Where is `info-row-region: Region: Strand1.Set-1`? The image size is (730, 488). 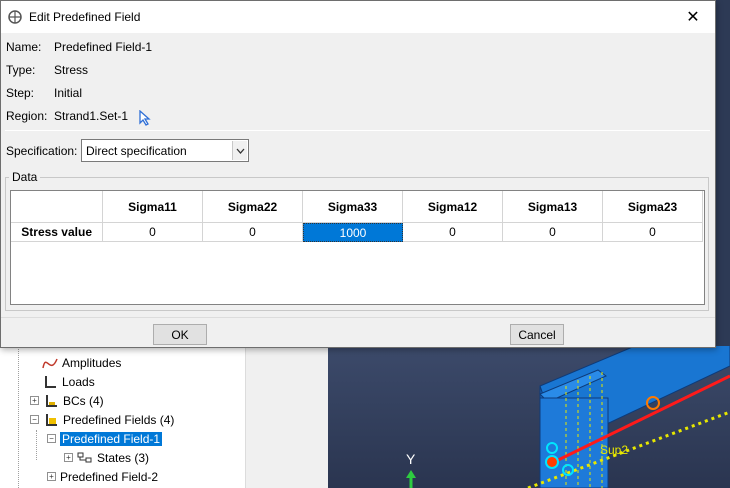
info-row-region: Region: Strand1.Set-1 is located at coordinates (79, 119).